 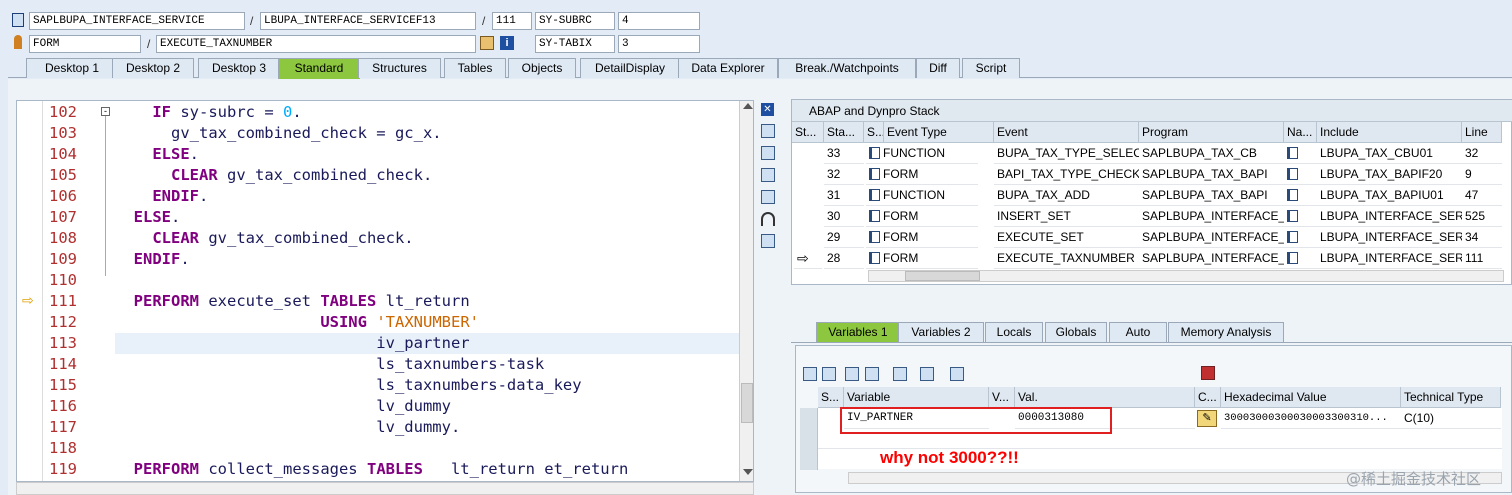 What do you see at coordinates (63, 448) in the screenshot?
I see `code-line: 118` at bounding box center [63, 448].